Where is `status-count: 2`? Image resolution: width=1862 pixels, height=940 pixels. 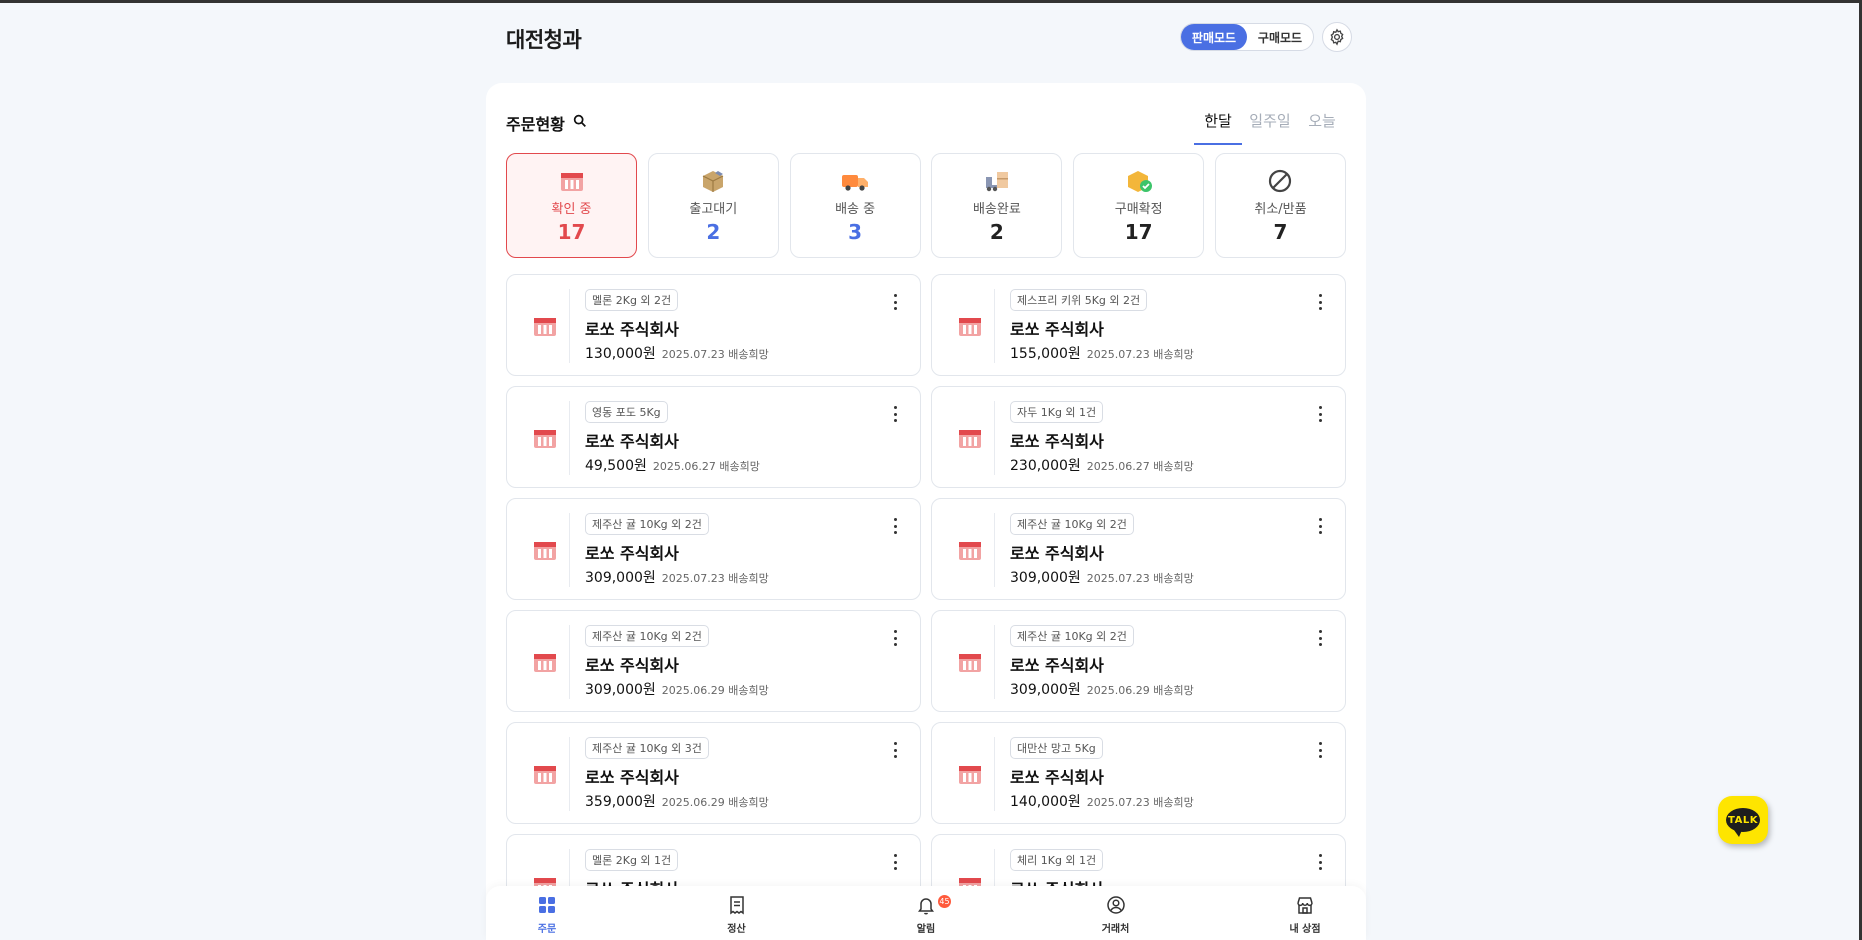
status-count: 2 is located at coordinates (996, 232).